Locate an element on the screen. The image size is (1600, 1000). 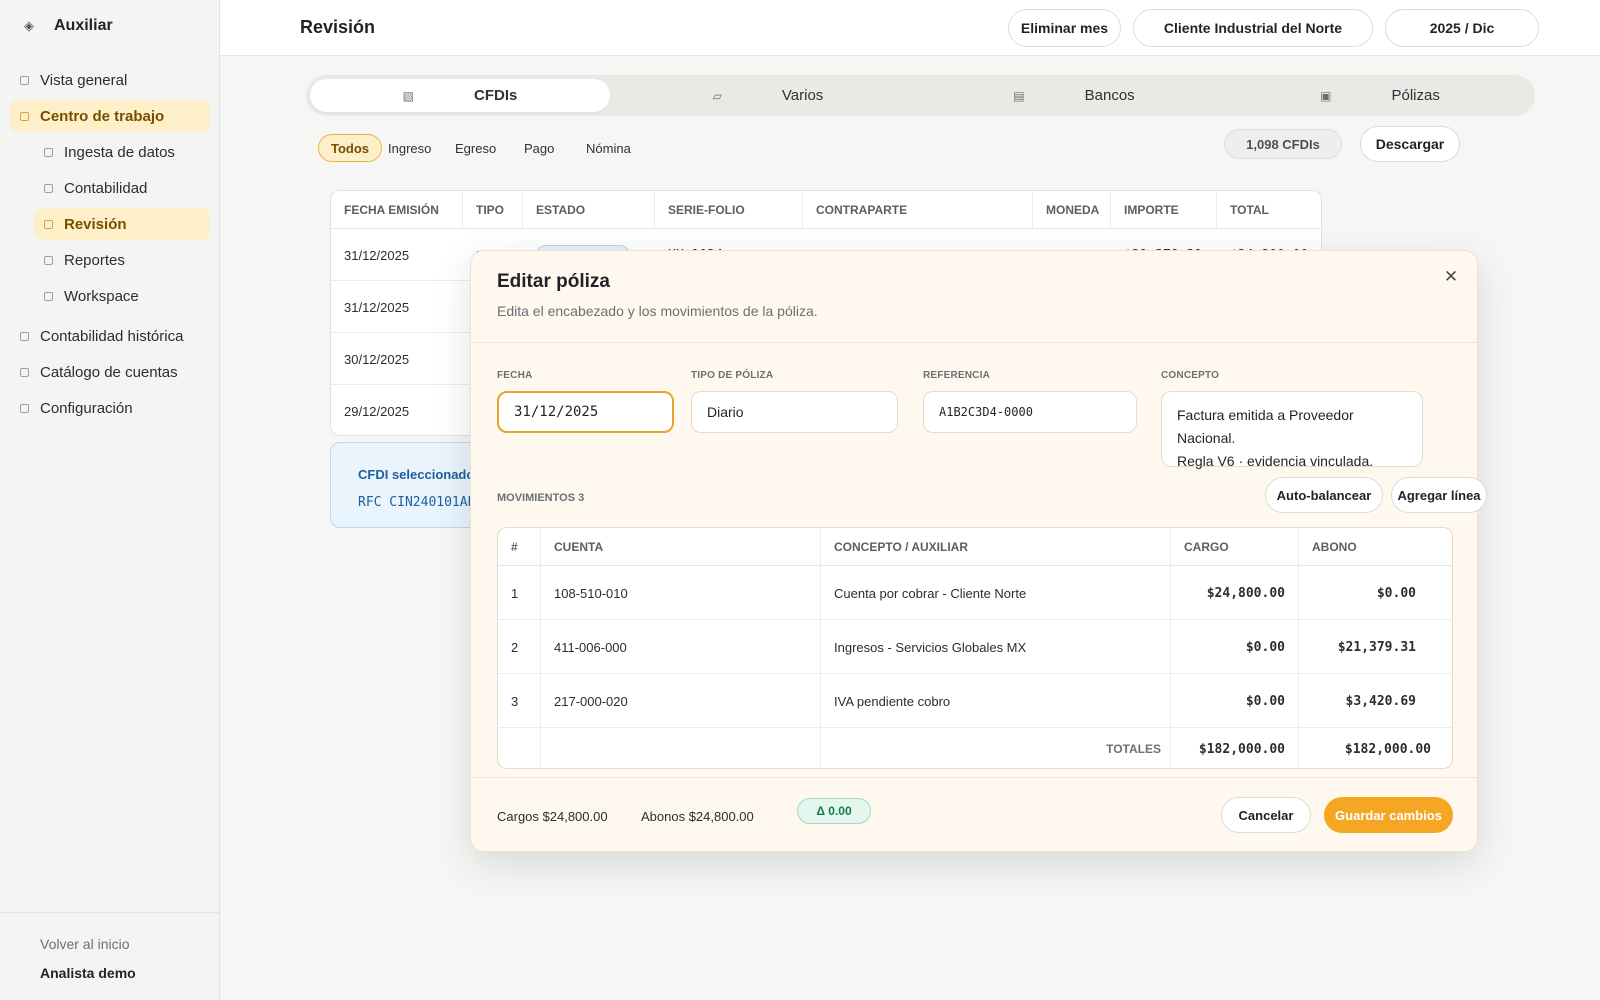
brand: ◈ Auxiliar is located at coordinates (67, 26).